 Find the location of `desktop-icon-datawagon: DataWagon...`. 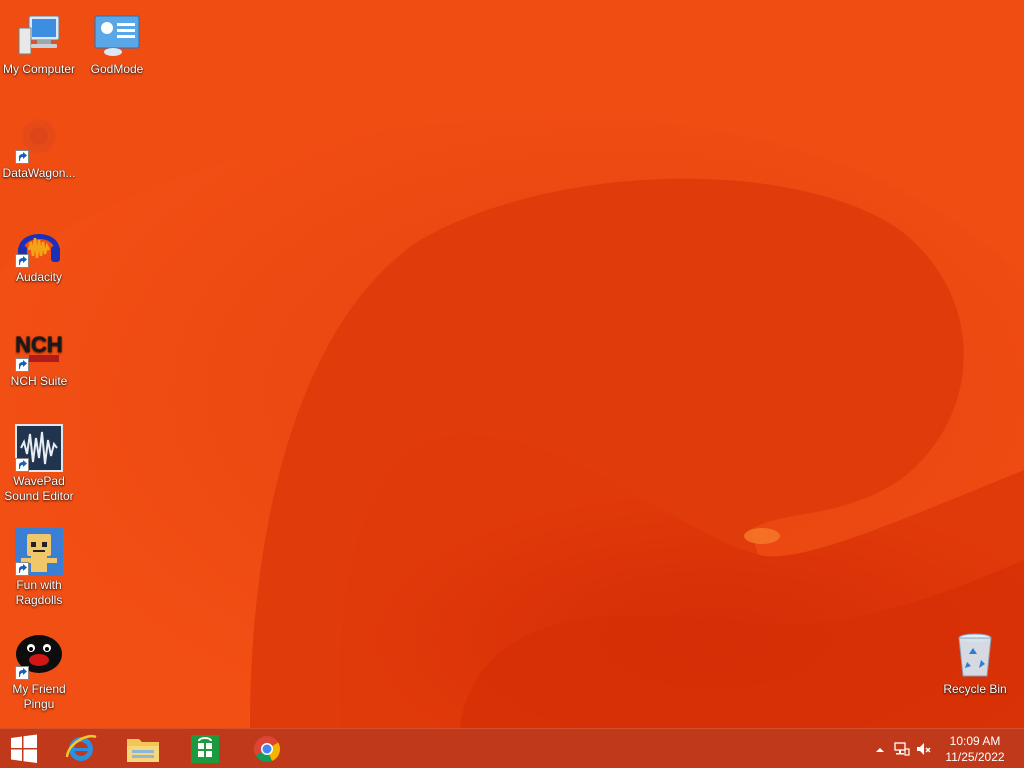

desktop-icon-datawagon: DataWagon... is located at coordinates (39, 148).